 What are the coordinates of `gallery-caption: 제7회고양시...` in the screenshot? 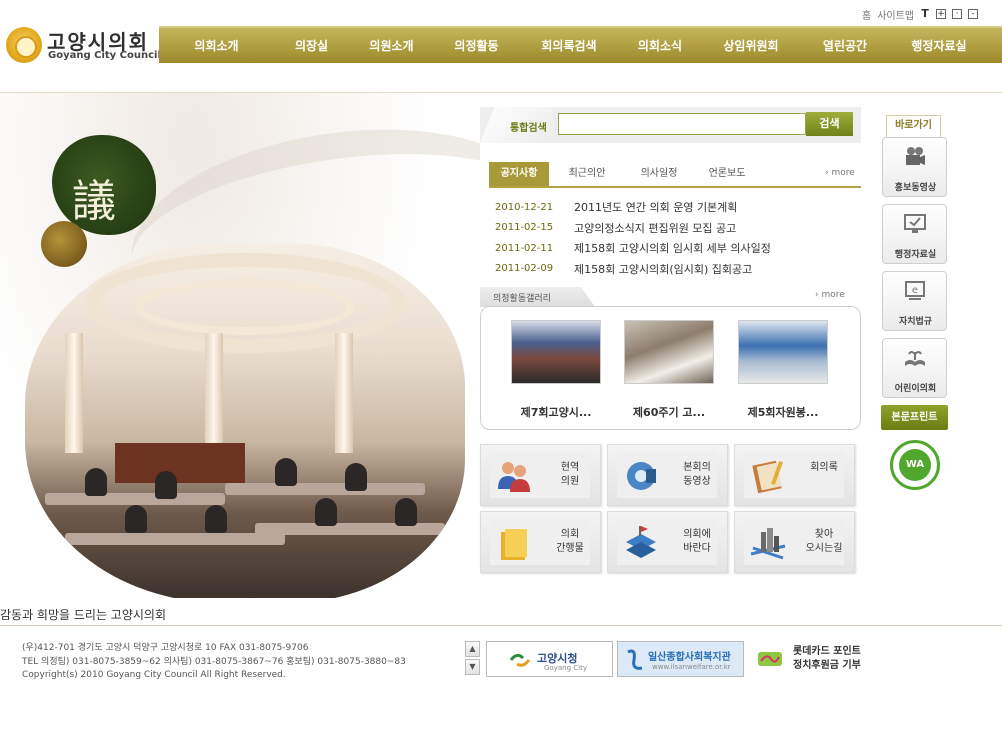 It's located at (556, 412).